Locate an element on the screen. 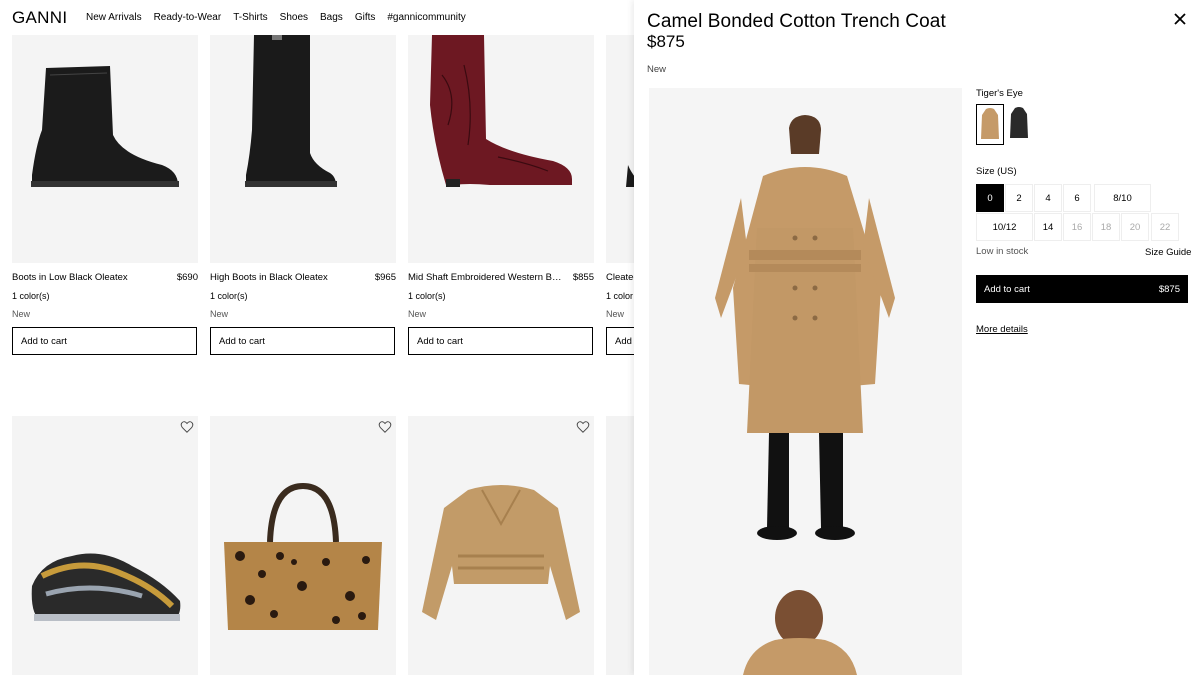  product-price: $875 is located at coordinates (666, 41).